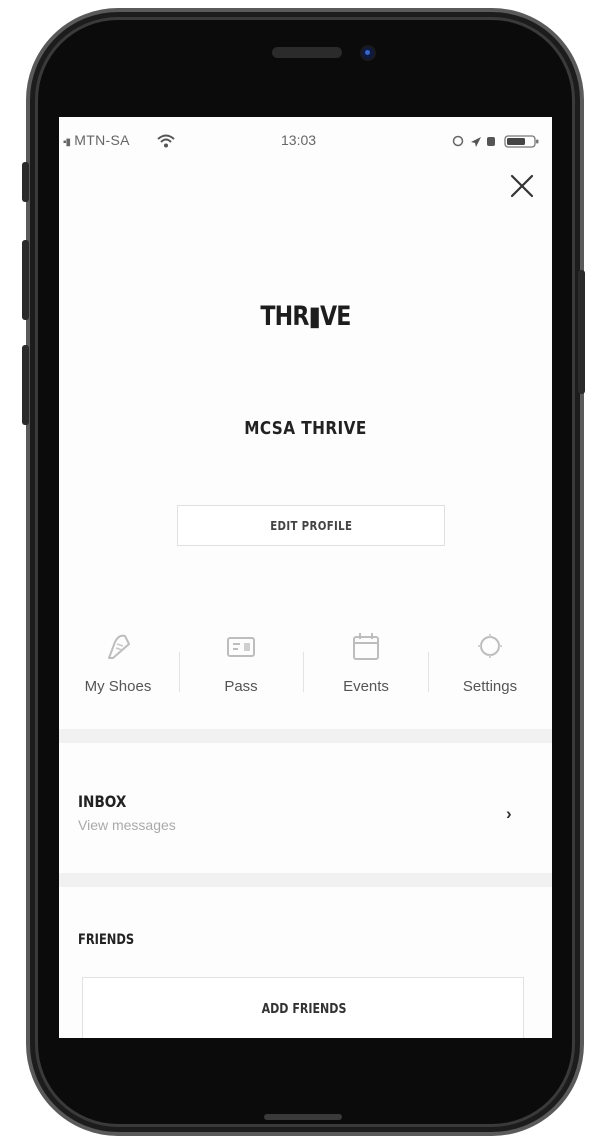 The width and height of the screenshot is (606, 1143). I want to click on nav-pass: Pass, so click(241, 667).